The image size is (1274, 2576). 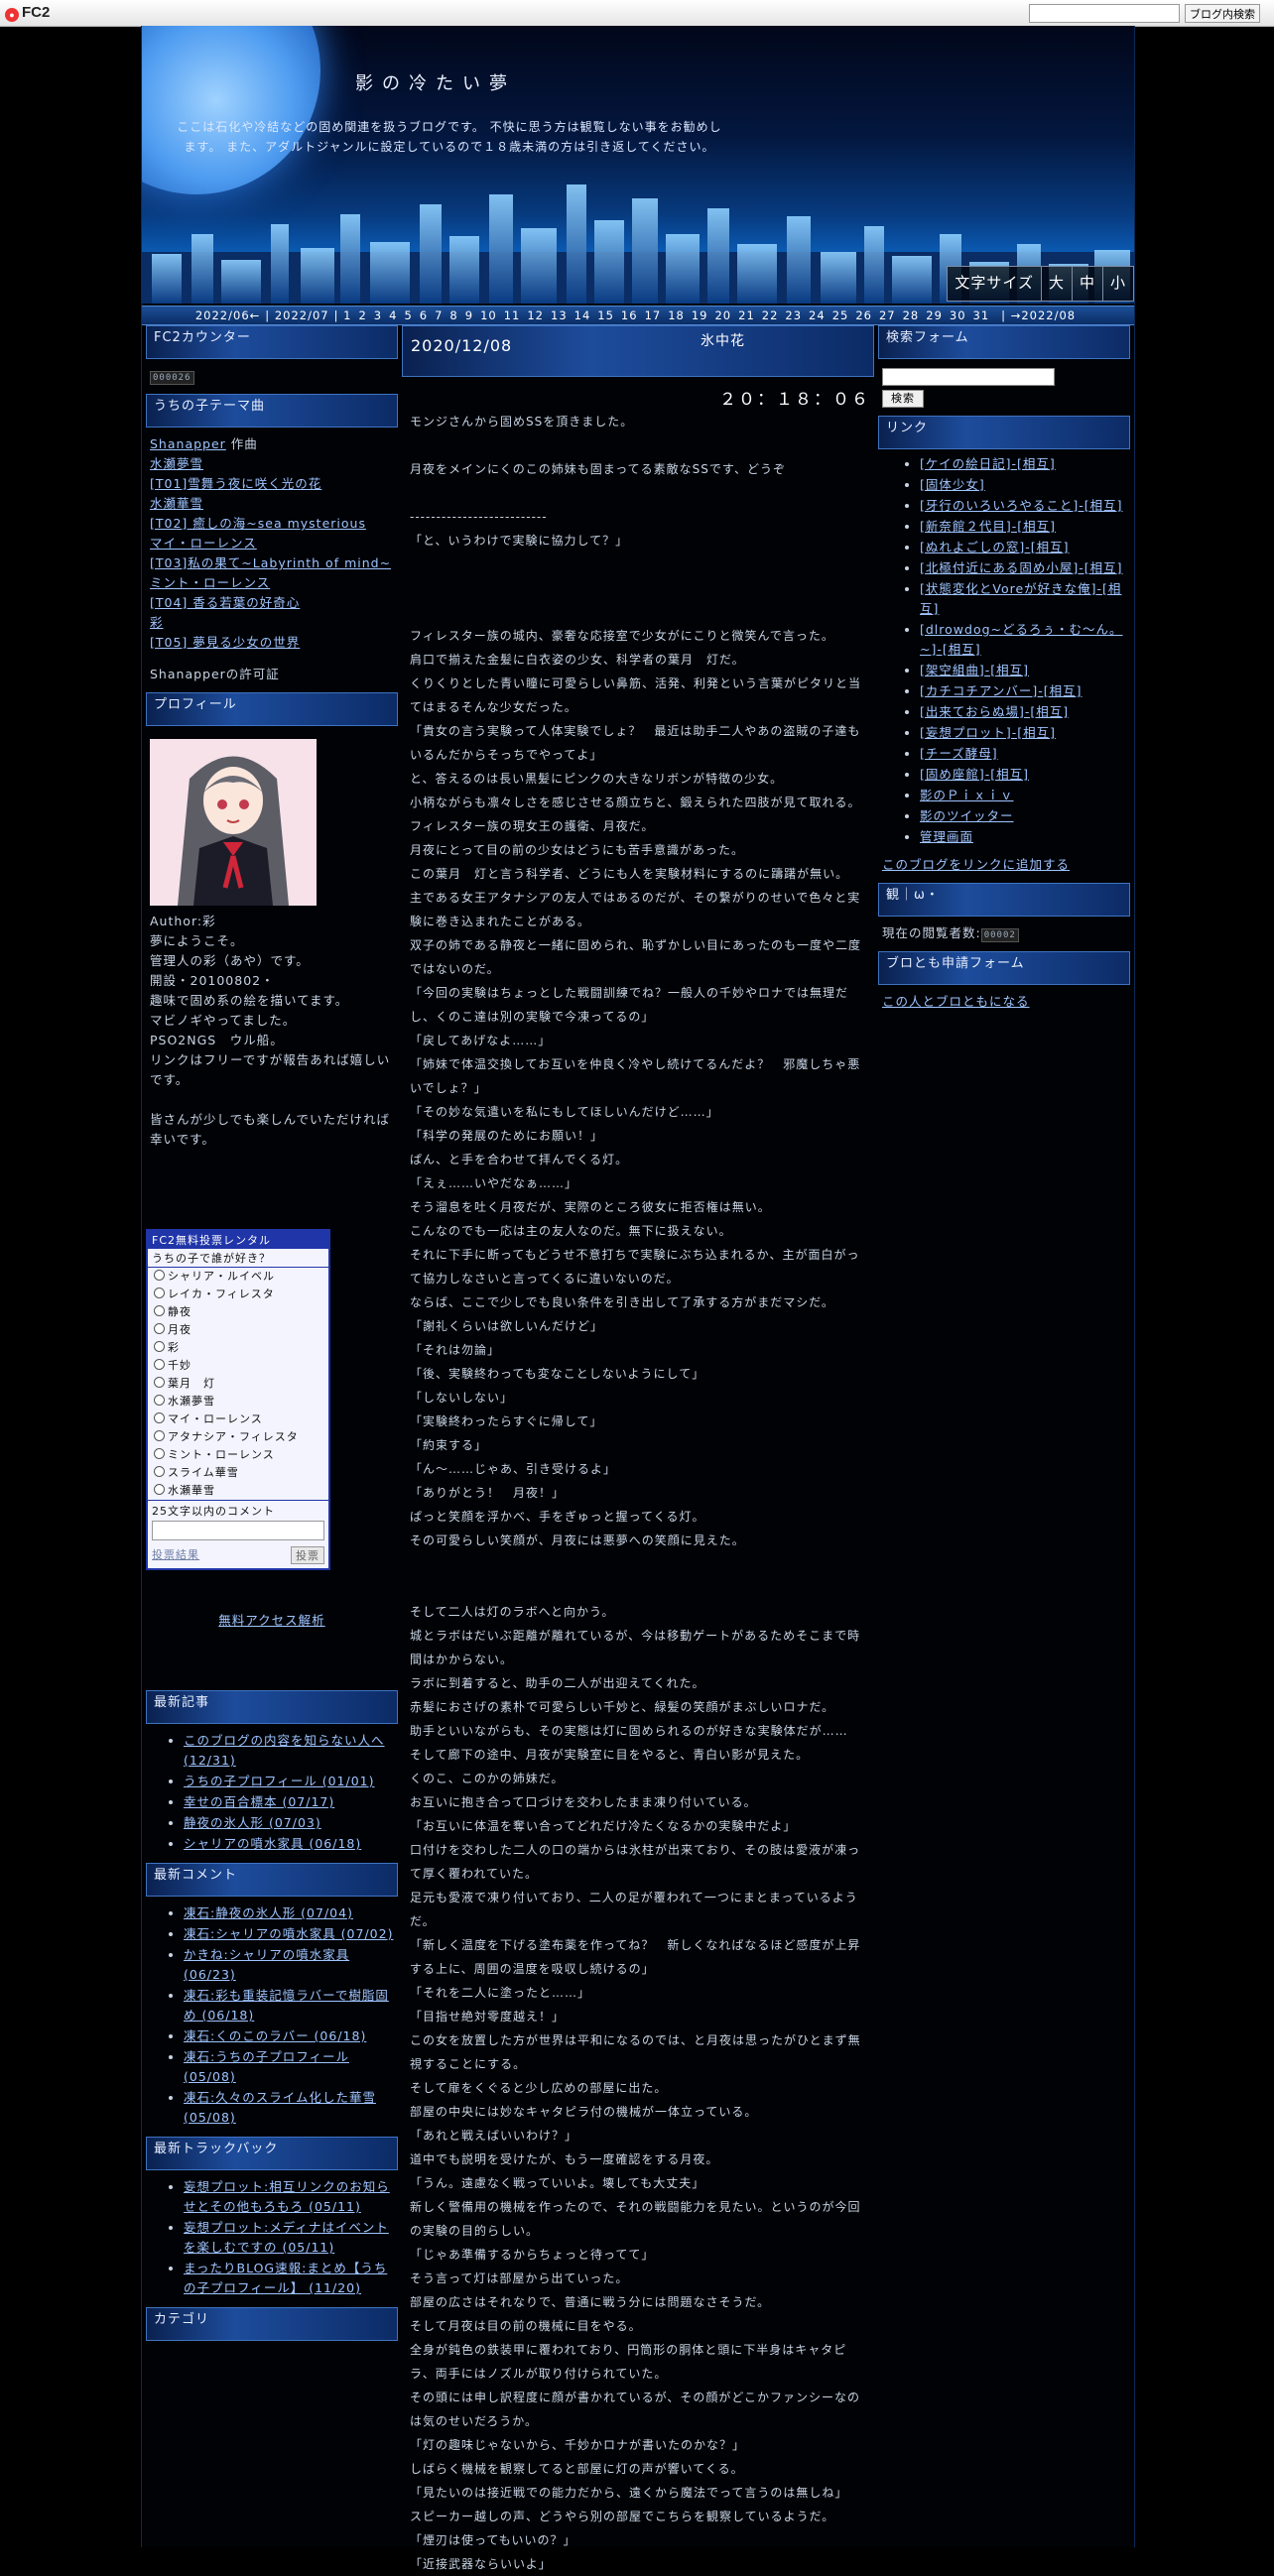 I want to click on blog-search-button: ブログ内検索, so click(x=1222, y=13).